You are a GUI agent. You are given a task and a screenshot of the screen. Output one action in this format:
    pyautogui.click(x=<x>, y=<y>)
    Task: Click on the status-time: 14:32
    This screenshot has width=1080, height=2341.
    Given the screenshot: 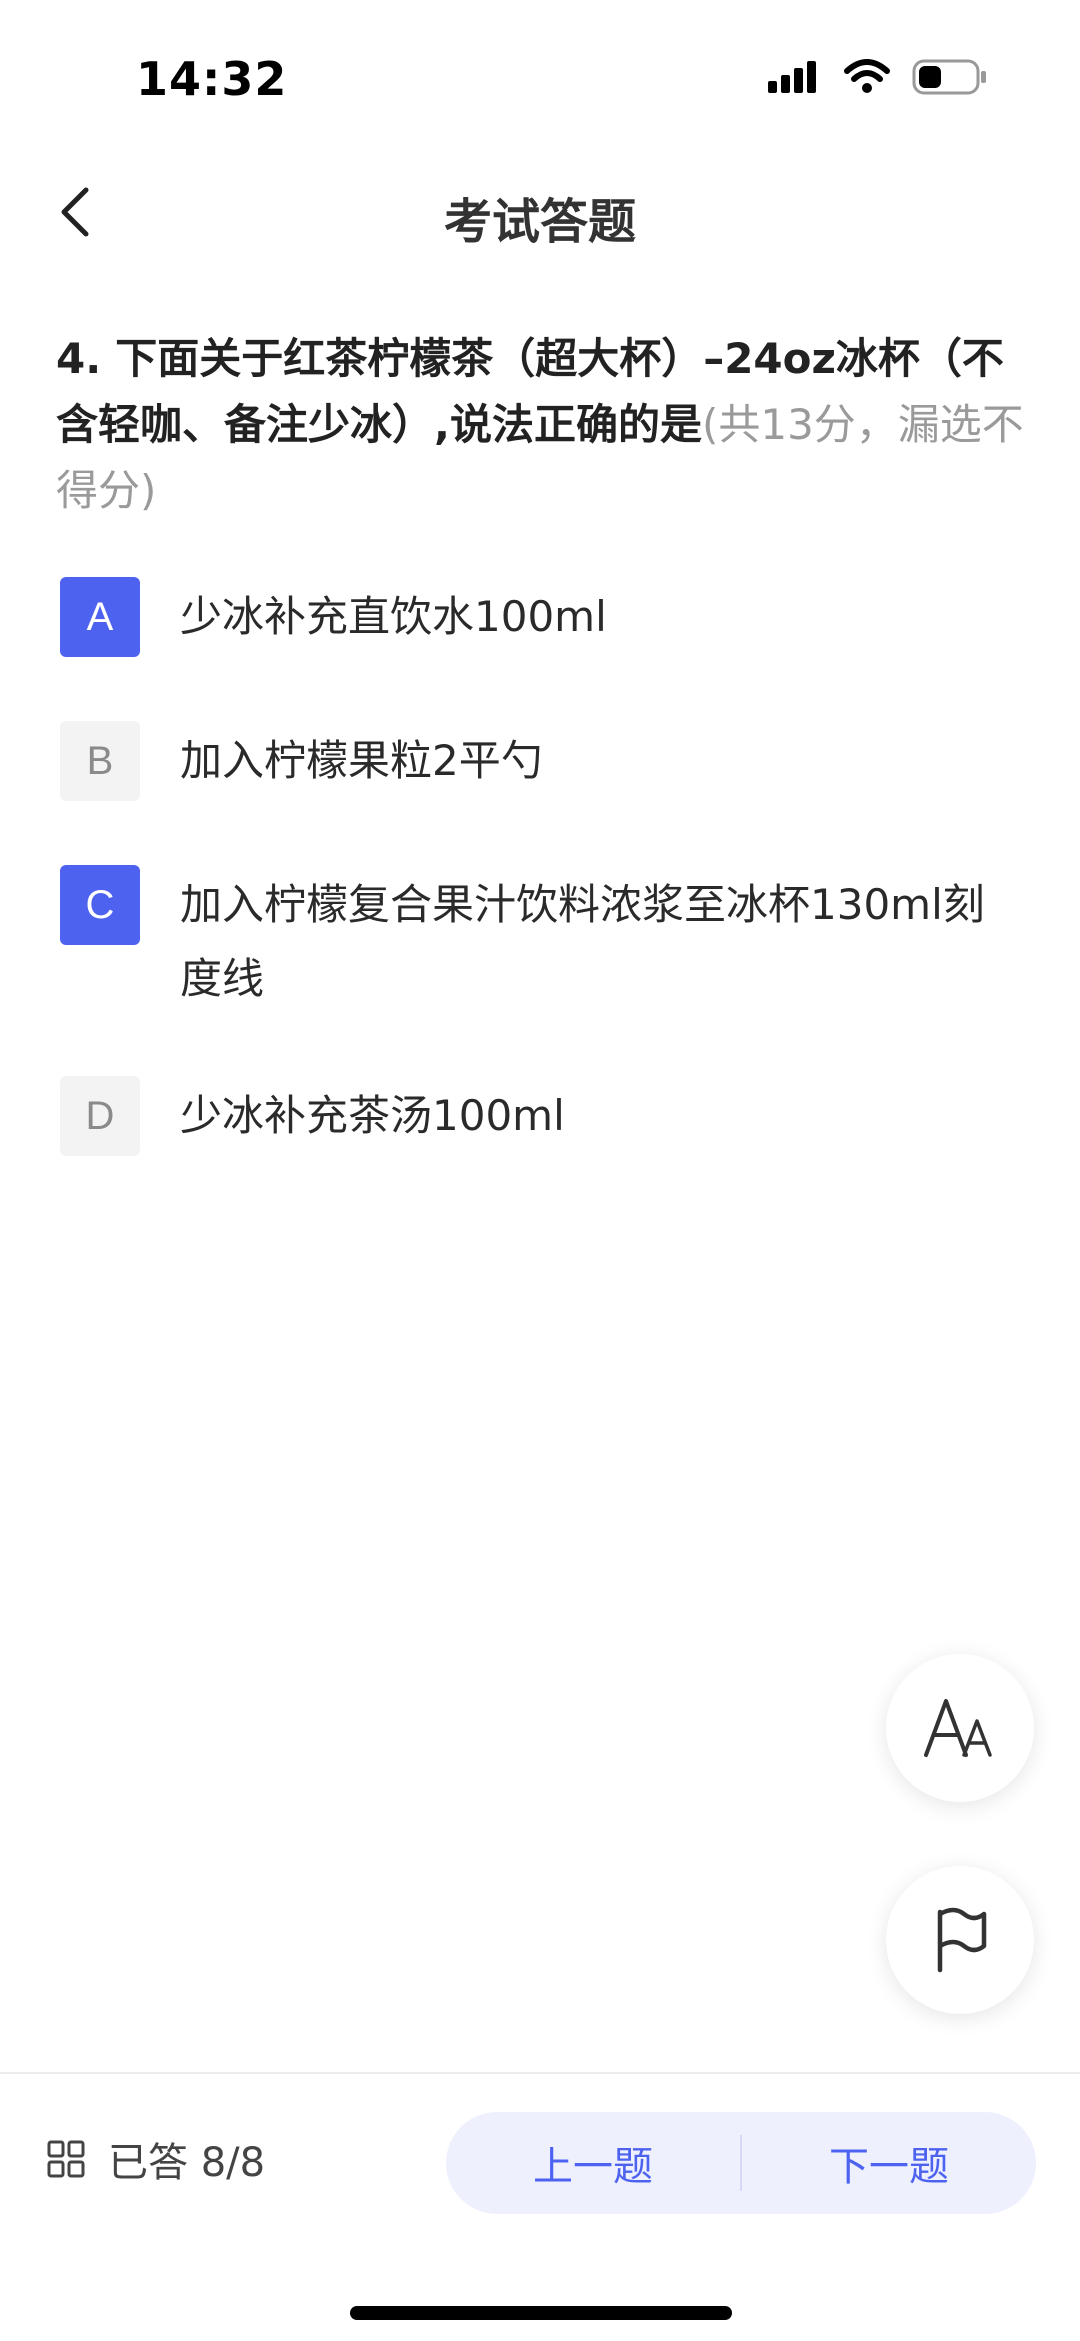 What is the action you would take?
    pyautogui.click(x=212, y=79)
    